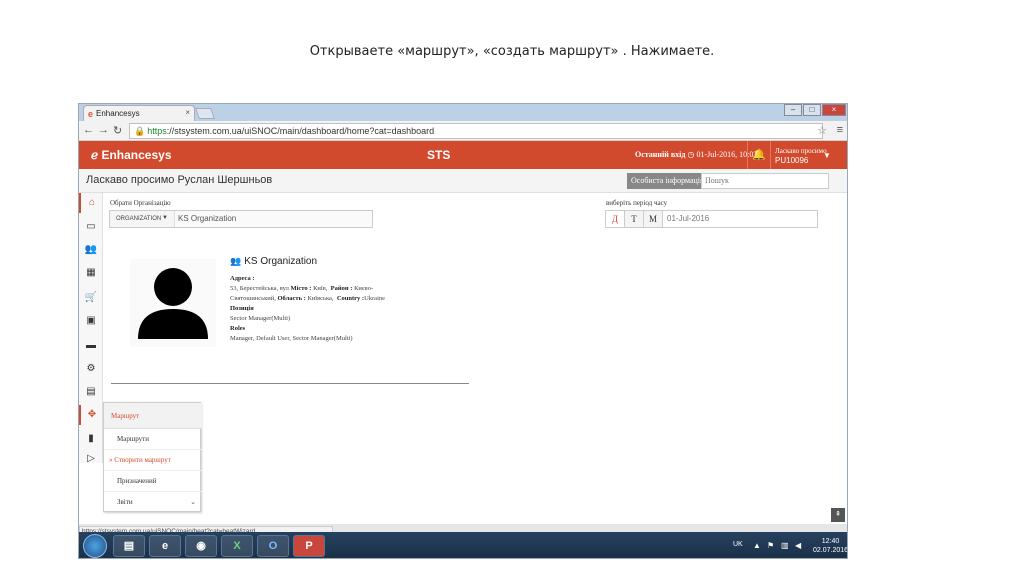 Image resolution: width=1024 pixels, height=576 pixels. What do you see at coordinates (785, 545) in the screenshot?
I see `network-icon: ▥` at bounding box center [785, 545].